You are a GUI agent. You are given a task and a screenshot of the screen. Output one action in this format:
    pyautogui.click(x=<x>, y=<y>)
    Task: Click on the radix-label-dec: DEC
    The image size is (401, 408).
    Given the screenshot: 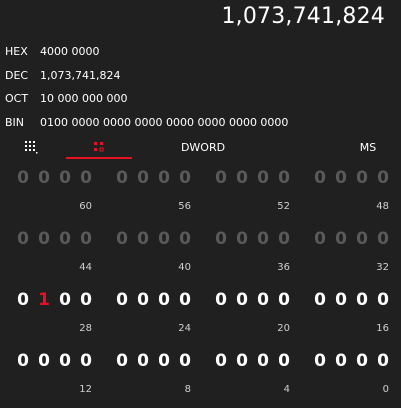 What is the action you would take?
    pyautogui.click(x=17, y=75)
    